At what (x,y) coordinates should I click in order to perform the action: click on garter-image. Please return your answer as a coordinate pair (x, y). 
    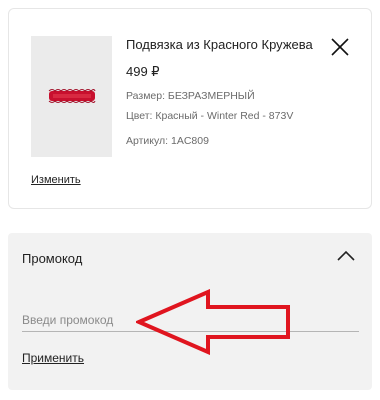
    Looking at the image, I should click on (72, 96).